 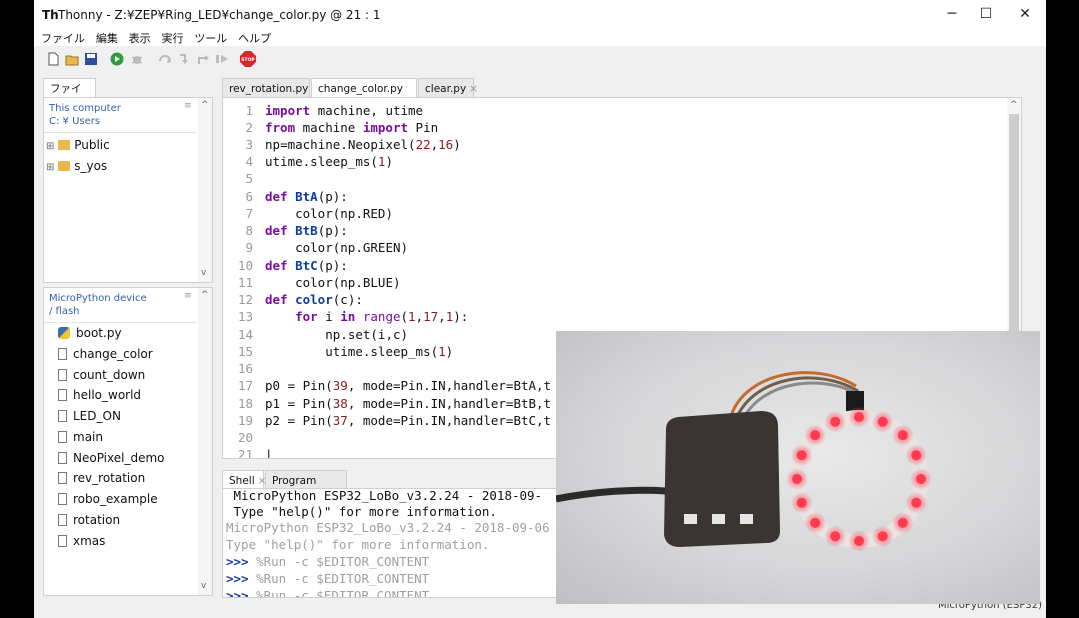 What do you see at coordinates (245, 334) in the screenshot?
I see `line-number: 14` at bounding box center [245, 334].